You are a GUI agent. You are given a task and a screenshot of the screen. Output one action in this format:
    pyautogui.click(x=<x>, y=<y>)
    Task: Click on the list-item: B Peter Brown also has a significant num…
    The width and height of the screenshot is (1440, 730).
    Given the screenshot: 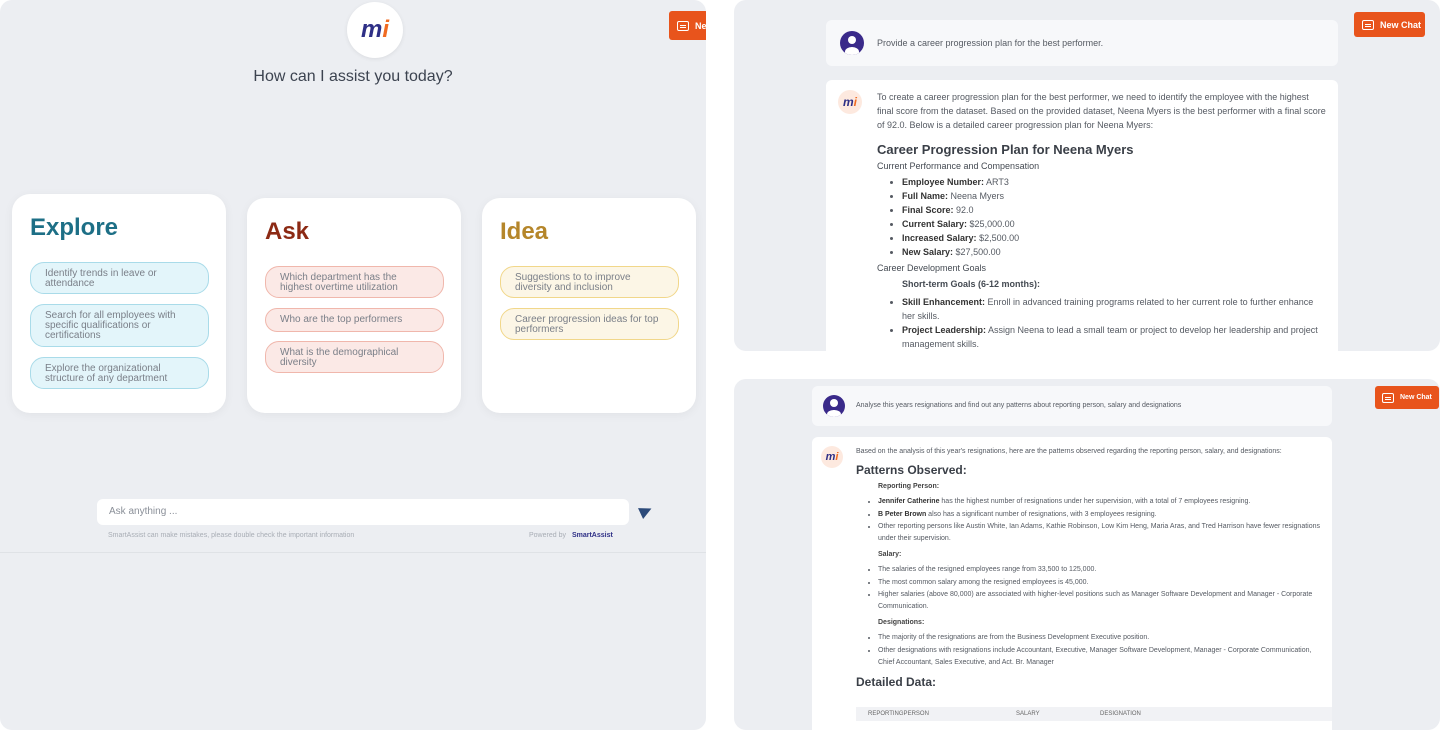 What is the action you would take?
    pyautogui.click(x=1102, y=515)
    